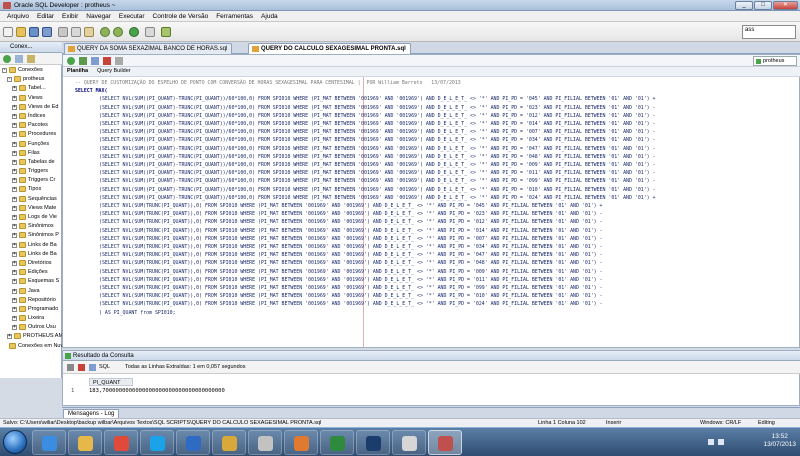 Image resolution: width=800 pixels, height=456 pixels. Describe the element at coordinates (4, 70) in the screenshot. I see `collapse-icon: -` at that location.